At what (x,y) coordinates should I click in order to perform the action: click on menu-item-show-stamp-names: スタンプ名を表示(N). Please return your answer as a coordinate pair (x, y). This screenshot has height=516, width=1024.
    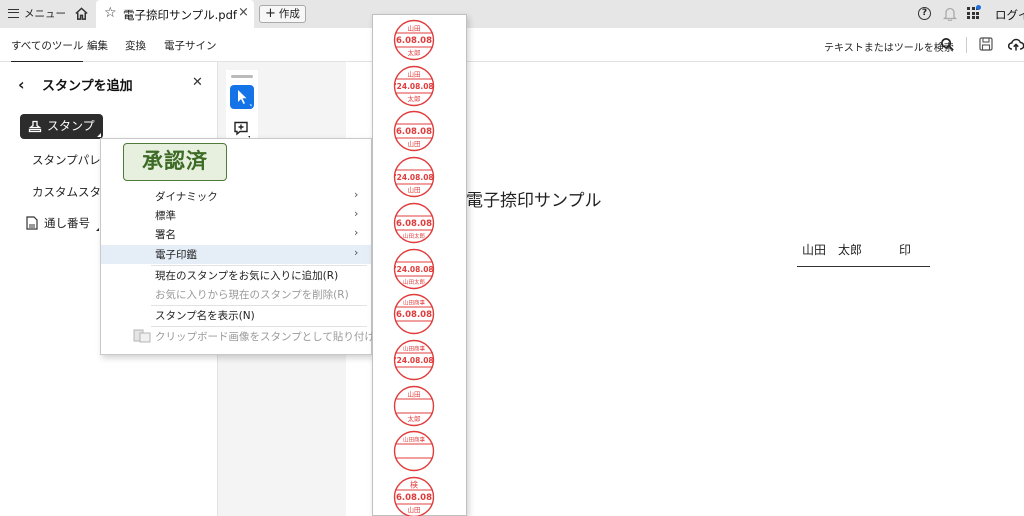
    Looking at the image, I should click on (236, 315).